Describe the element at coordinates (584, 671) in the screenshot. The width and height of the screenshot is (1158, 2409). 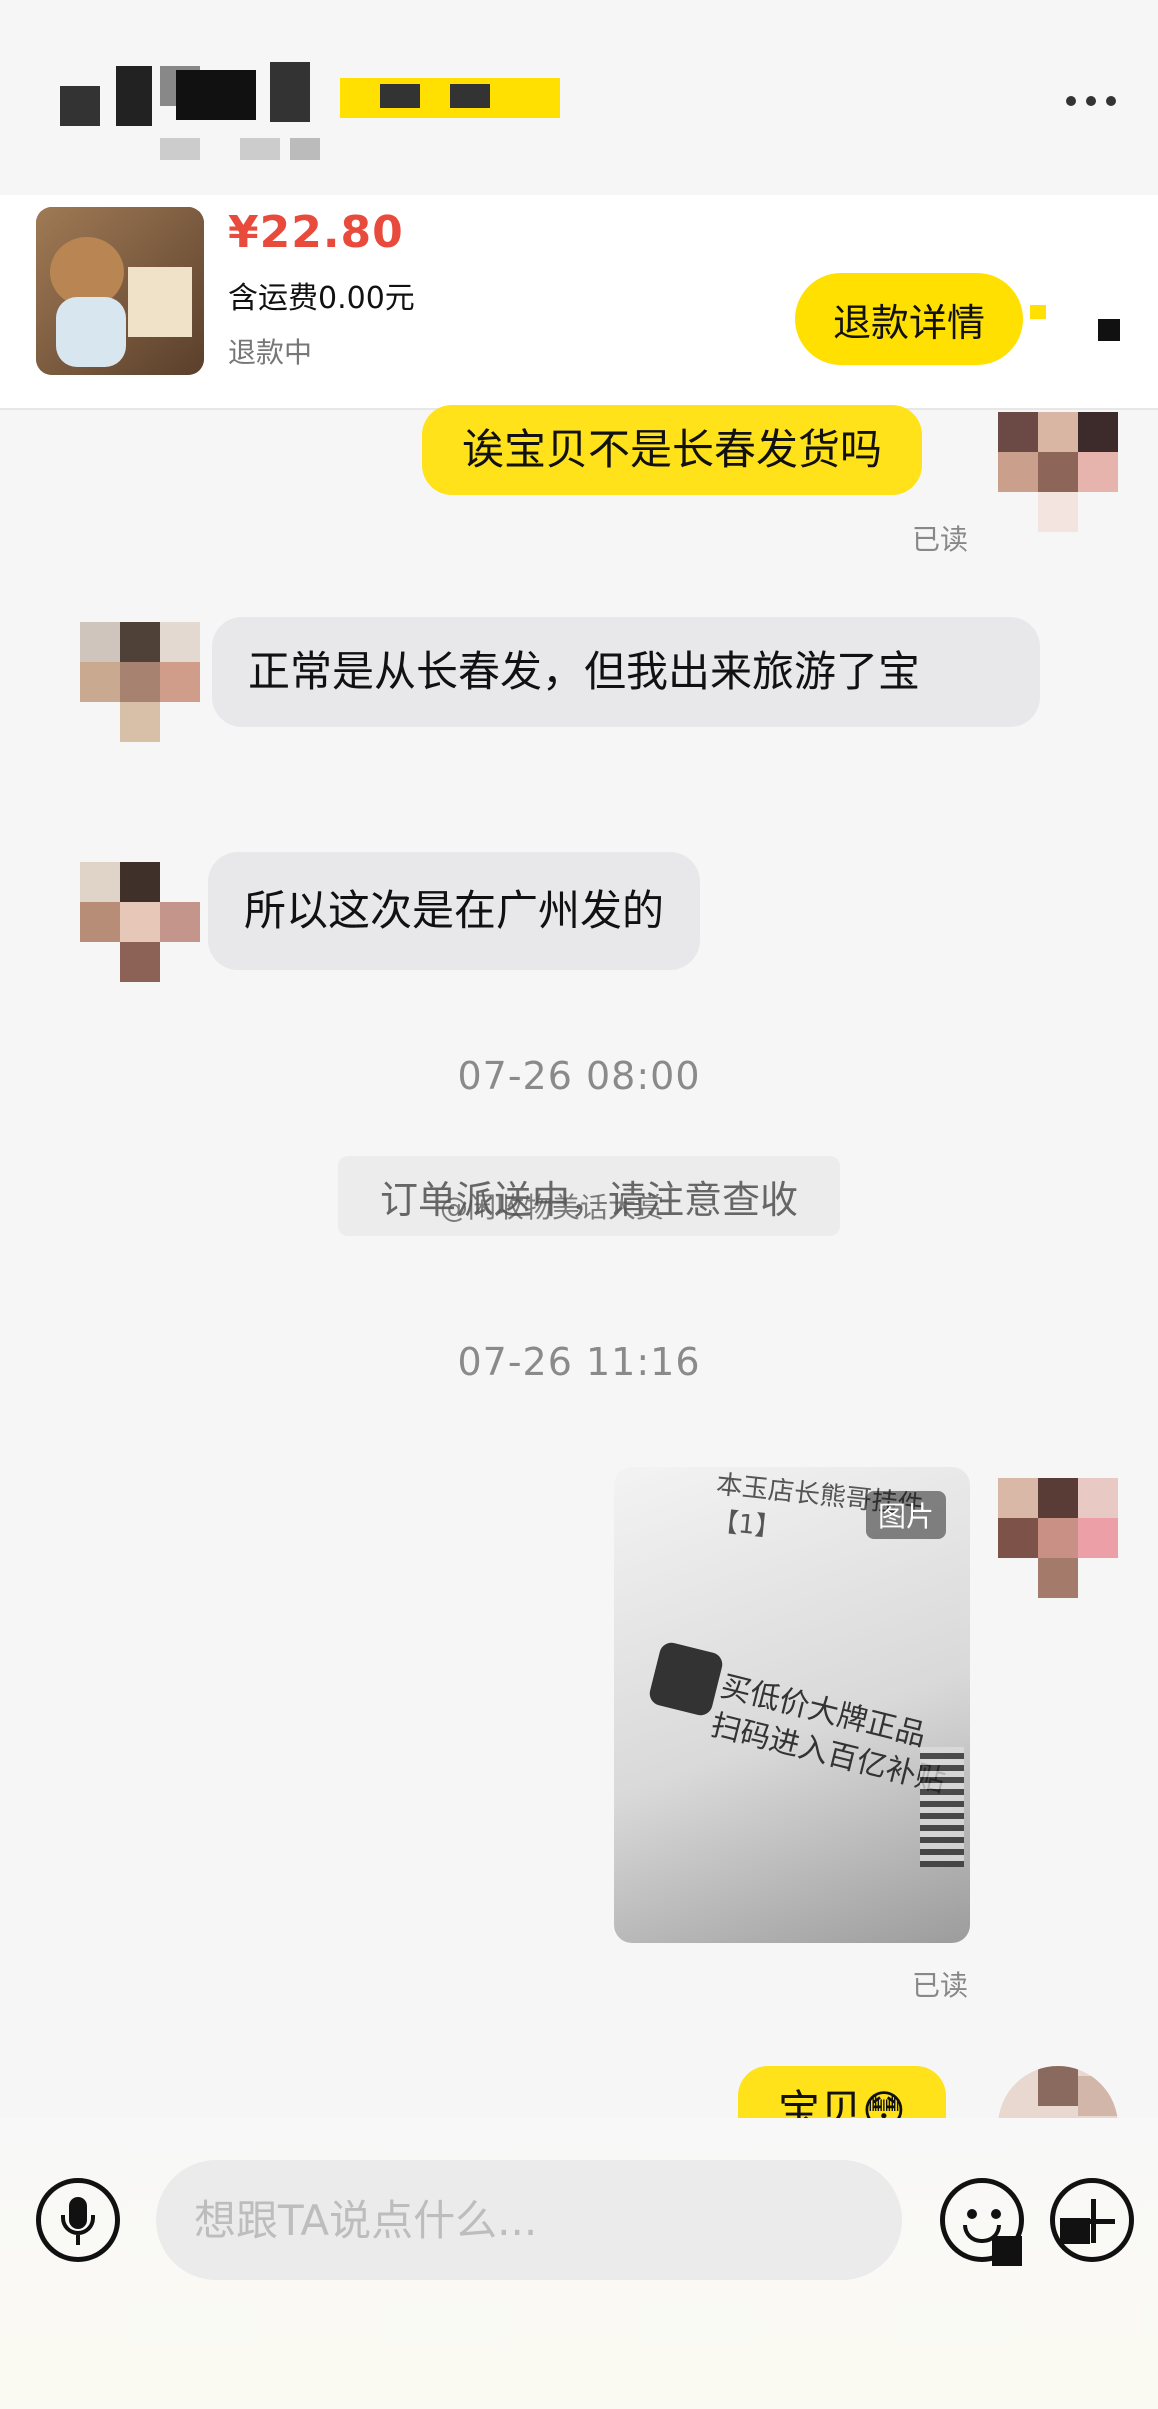
I see `message-text: 正常是从长春发，但我出来旅游了宝` at that location.